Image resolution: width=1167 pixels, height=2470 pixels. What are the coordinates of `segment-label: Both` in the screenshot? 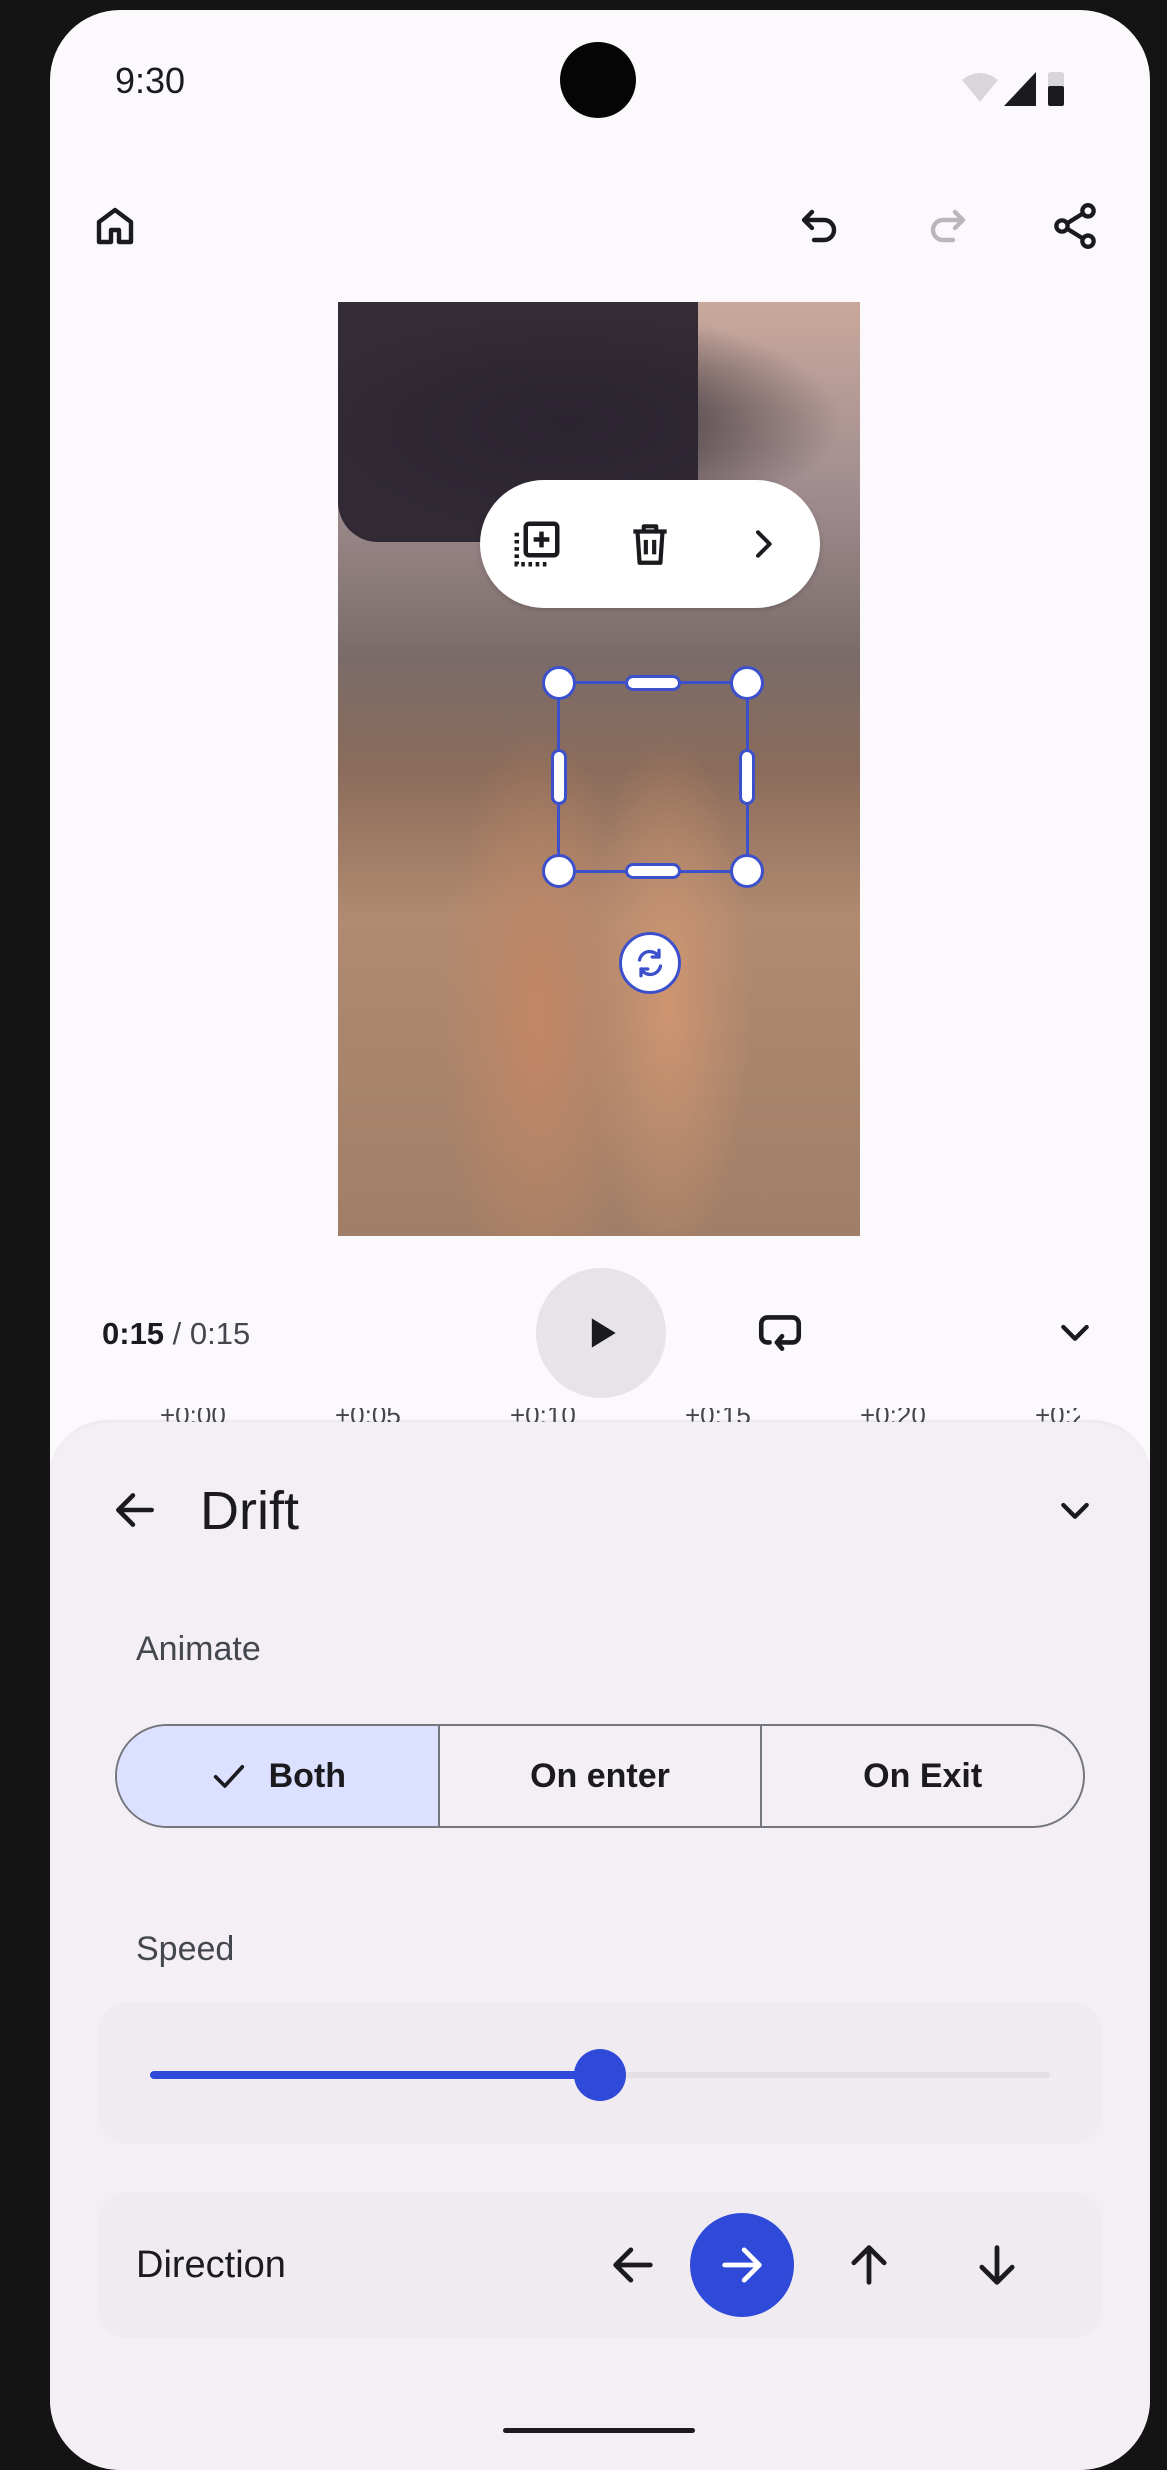 It's located at (307, 1775).